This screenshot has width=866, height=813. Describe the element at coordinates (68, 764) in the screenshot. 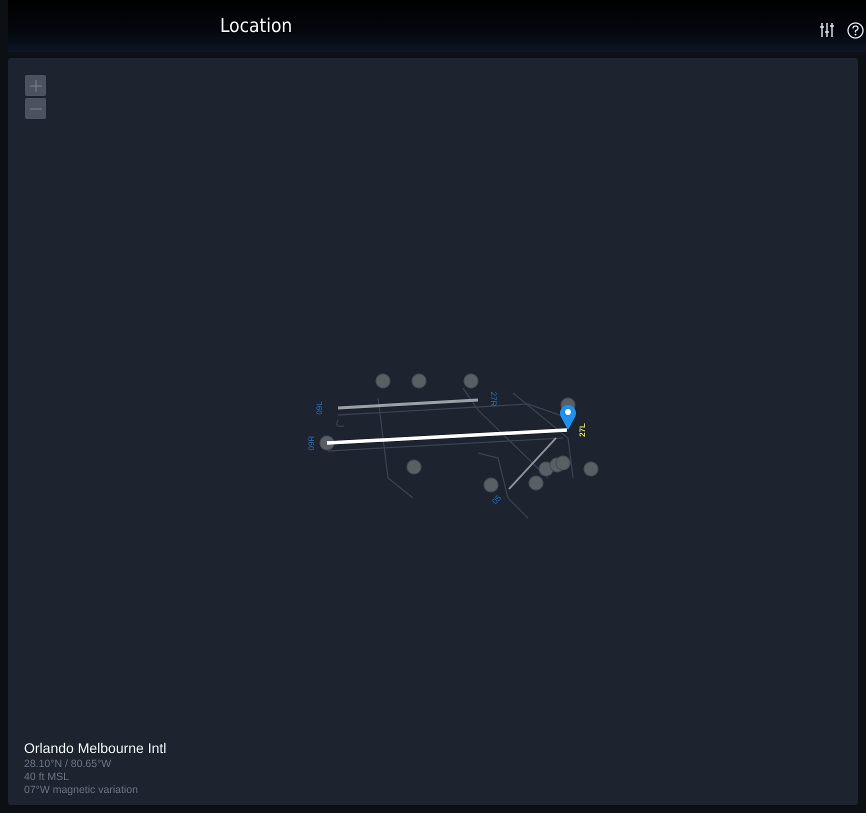

I see `airport-coordinates: 28.10°N / 80.65°W` at that location.